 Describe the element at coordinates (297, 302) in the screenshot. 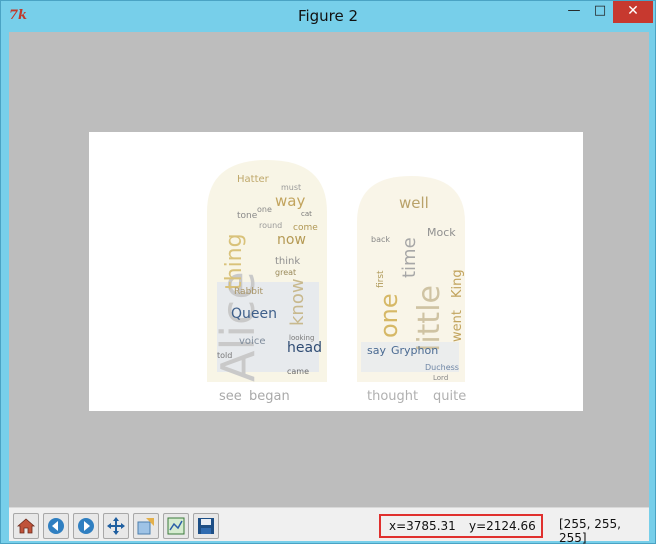

I see `cloud-word: know` at that location.